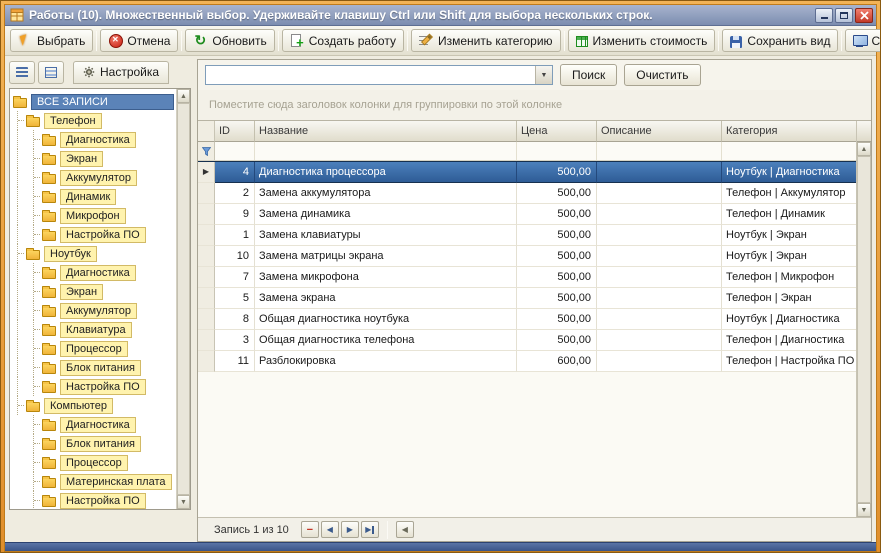  I want to click on column-header-category: Категория, so click(789, 131).